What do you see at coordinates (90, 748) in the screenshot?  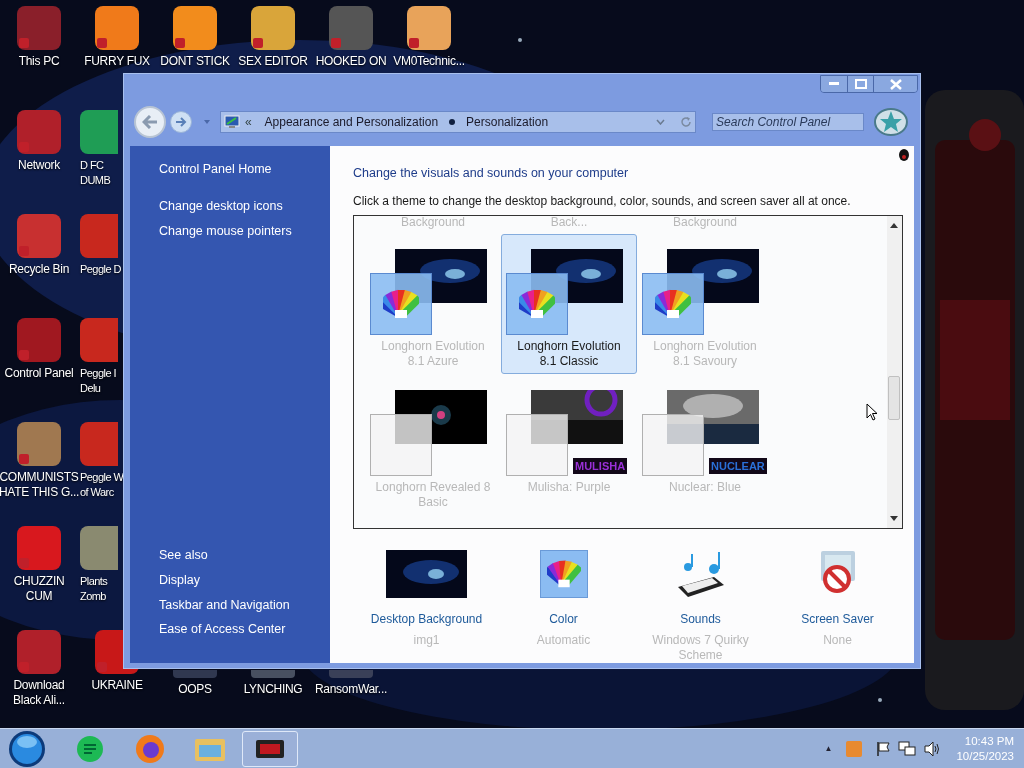 I see `document-lines-icon` at bounding box center [90, 748].